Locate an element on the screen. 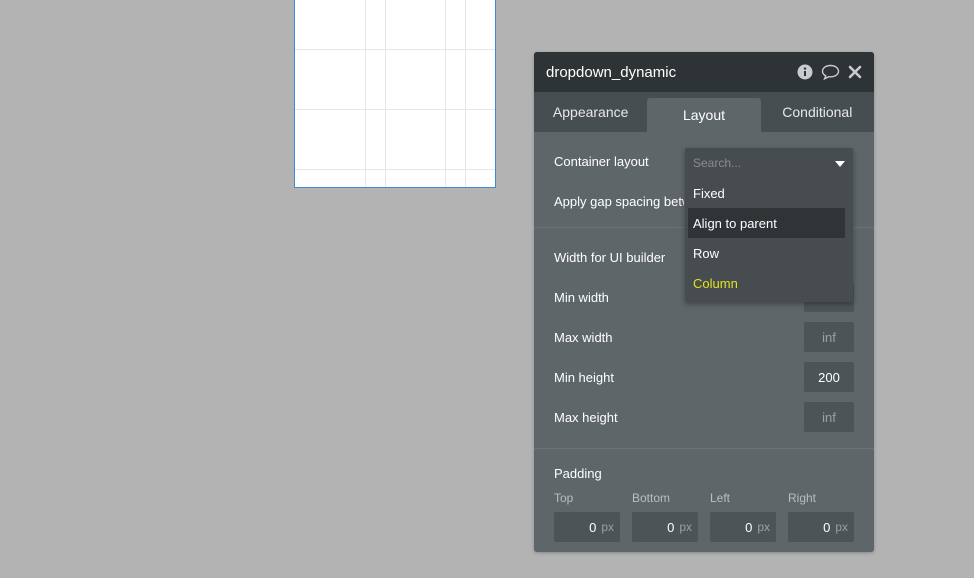  padding-top-input: 0 px is located at coordinates (587, 527).